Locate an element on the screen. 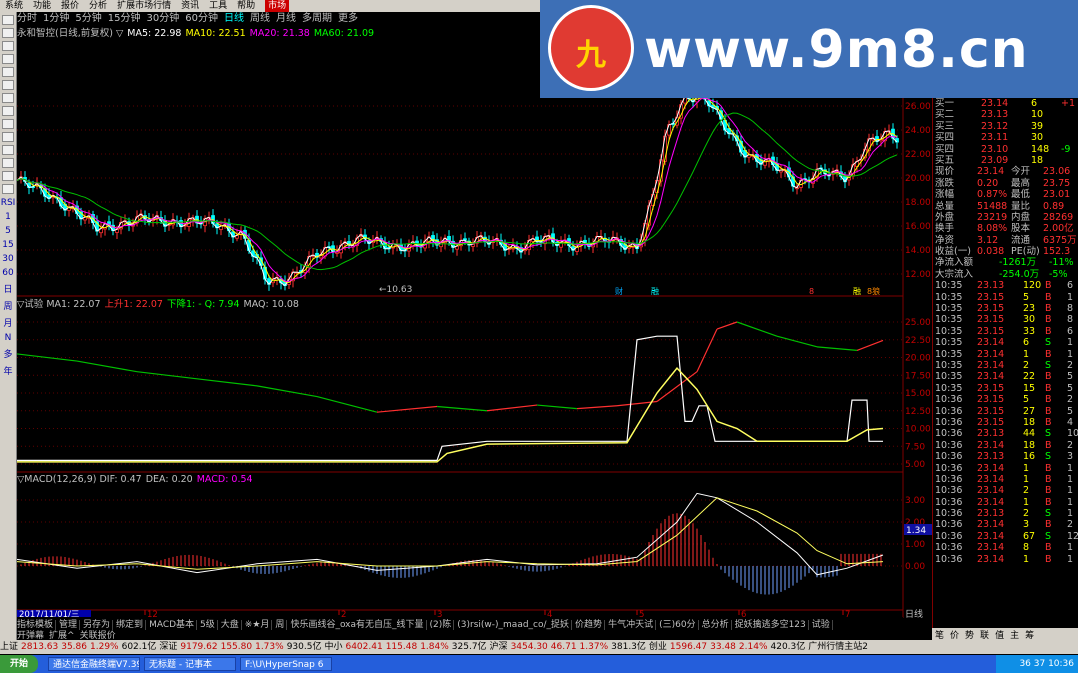  ma-label: MA5: 22.98 is located at coordinates (154, 33).